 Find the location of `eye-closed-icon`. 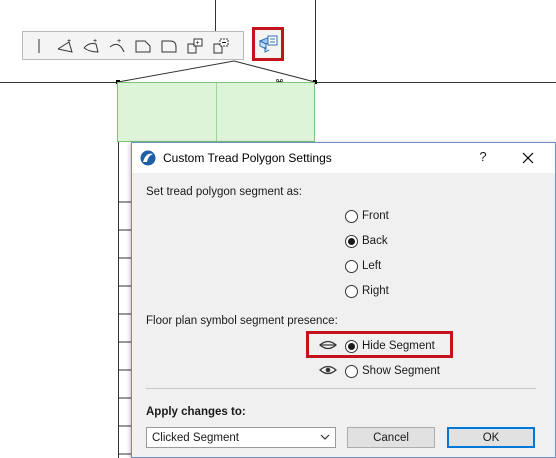

eye-closed-icon is located at coordinates (328, 345).